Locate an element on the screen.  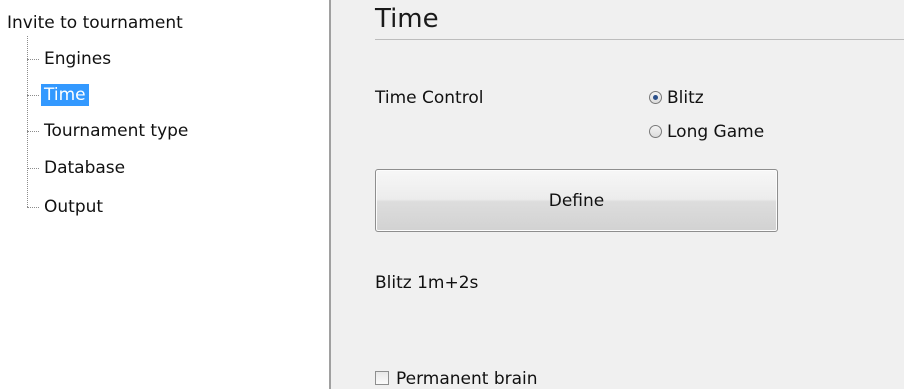
tree-item-label: Engines is located at coordinates (78, 59).